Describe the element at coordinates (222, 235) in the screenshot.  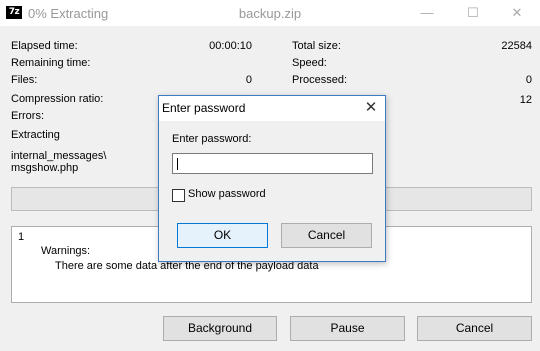
I see `ok-button: OK` at that location.